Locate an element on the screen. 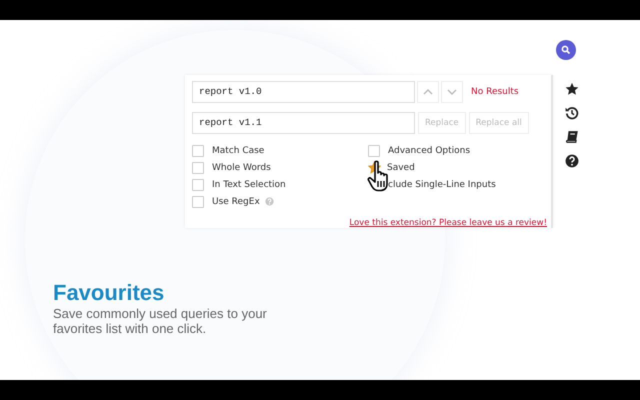 The width and height of the screenshot is (640, 400). search-icon is located at coordinates (566, 50).